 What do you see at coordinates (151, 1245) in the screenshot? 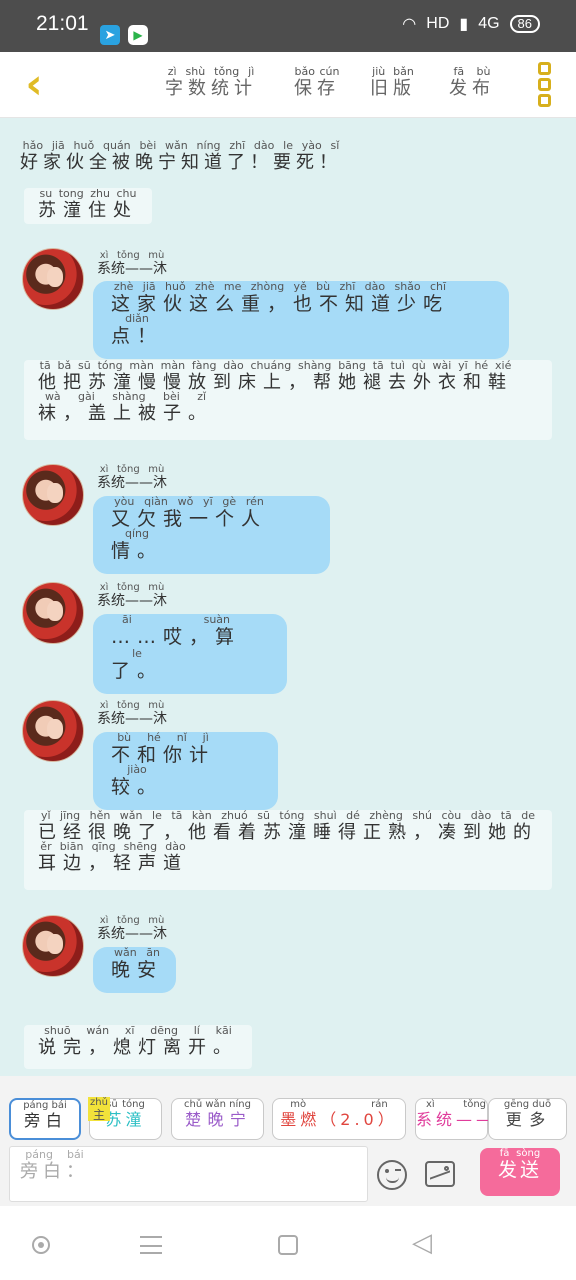
I see `menu-icon` at bounding box center [151, 1245].